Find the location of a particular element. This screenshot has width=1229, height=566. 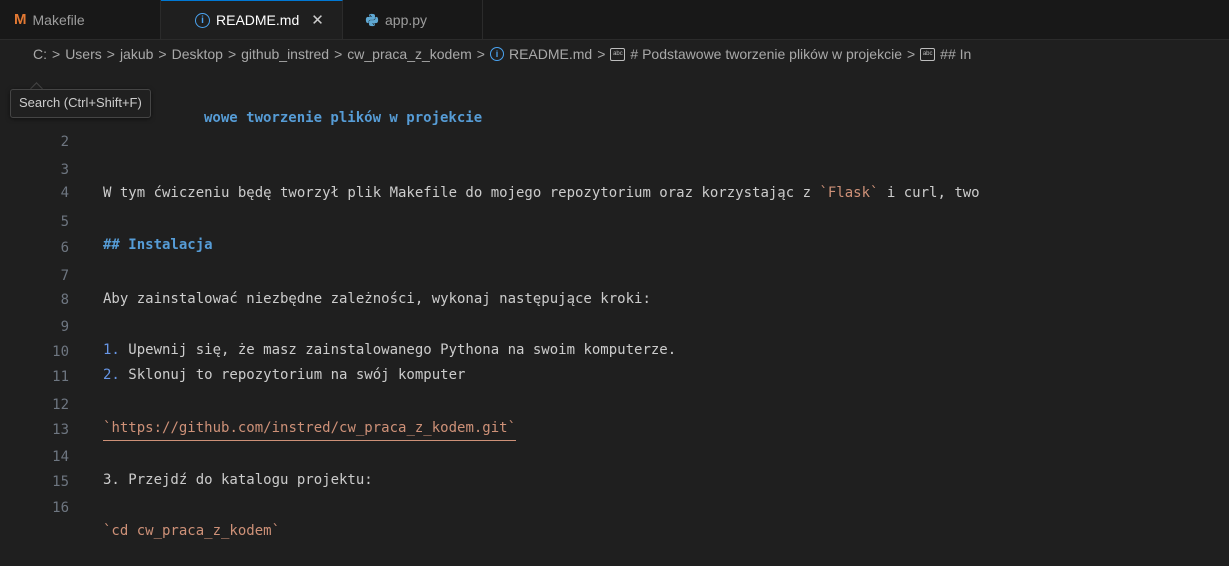

close-icon: ✕ is located at coordinates (317, 20).